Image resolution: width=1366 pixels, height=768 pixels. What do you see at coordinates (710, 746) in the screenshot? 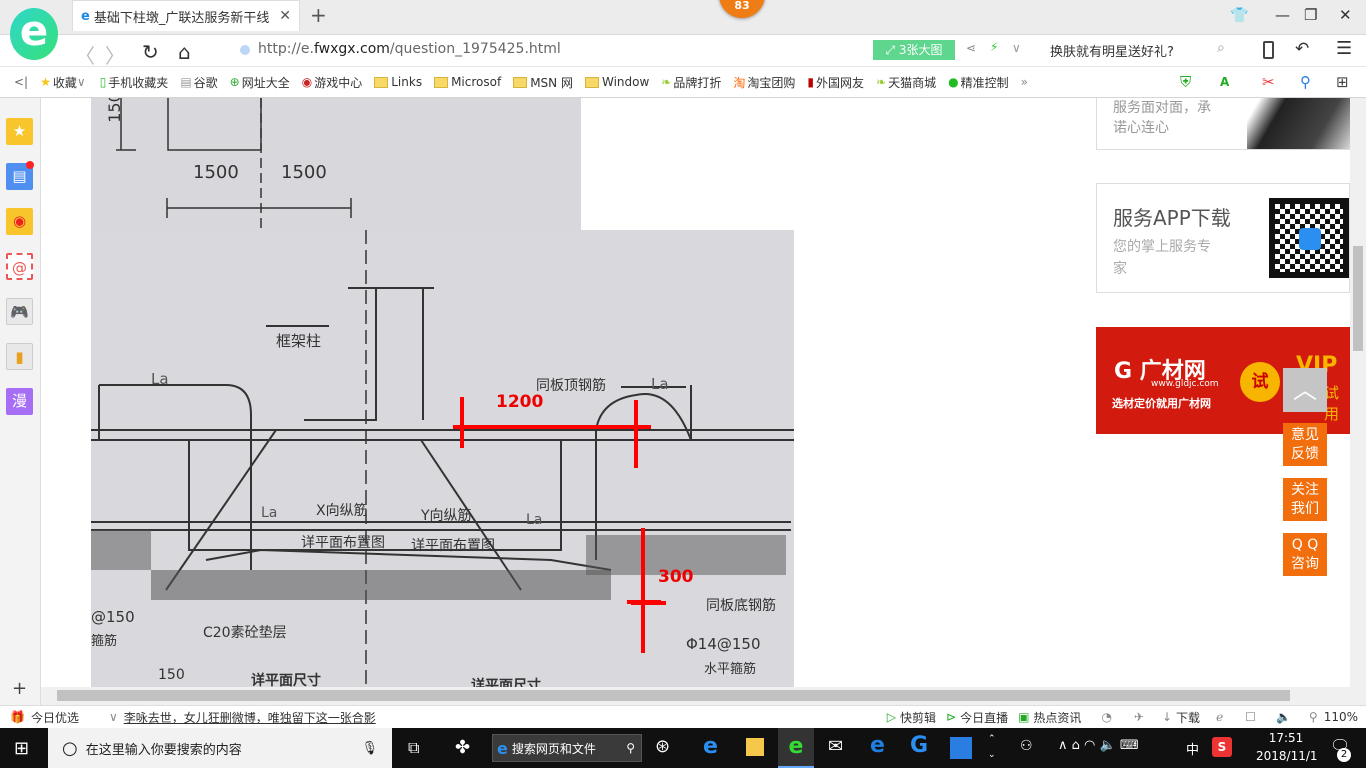
I see `ie-taskbar-icon: e` at bounding box center [710, 746].